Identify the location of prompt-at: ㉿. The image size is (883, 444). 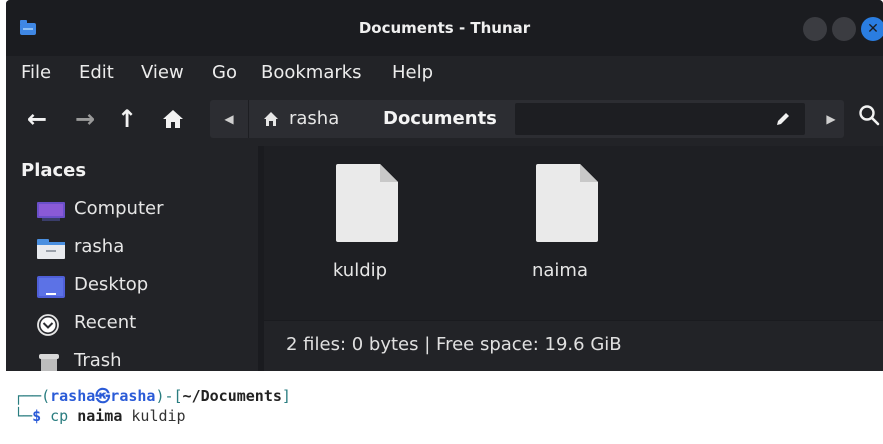
(103, 396).